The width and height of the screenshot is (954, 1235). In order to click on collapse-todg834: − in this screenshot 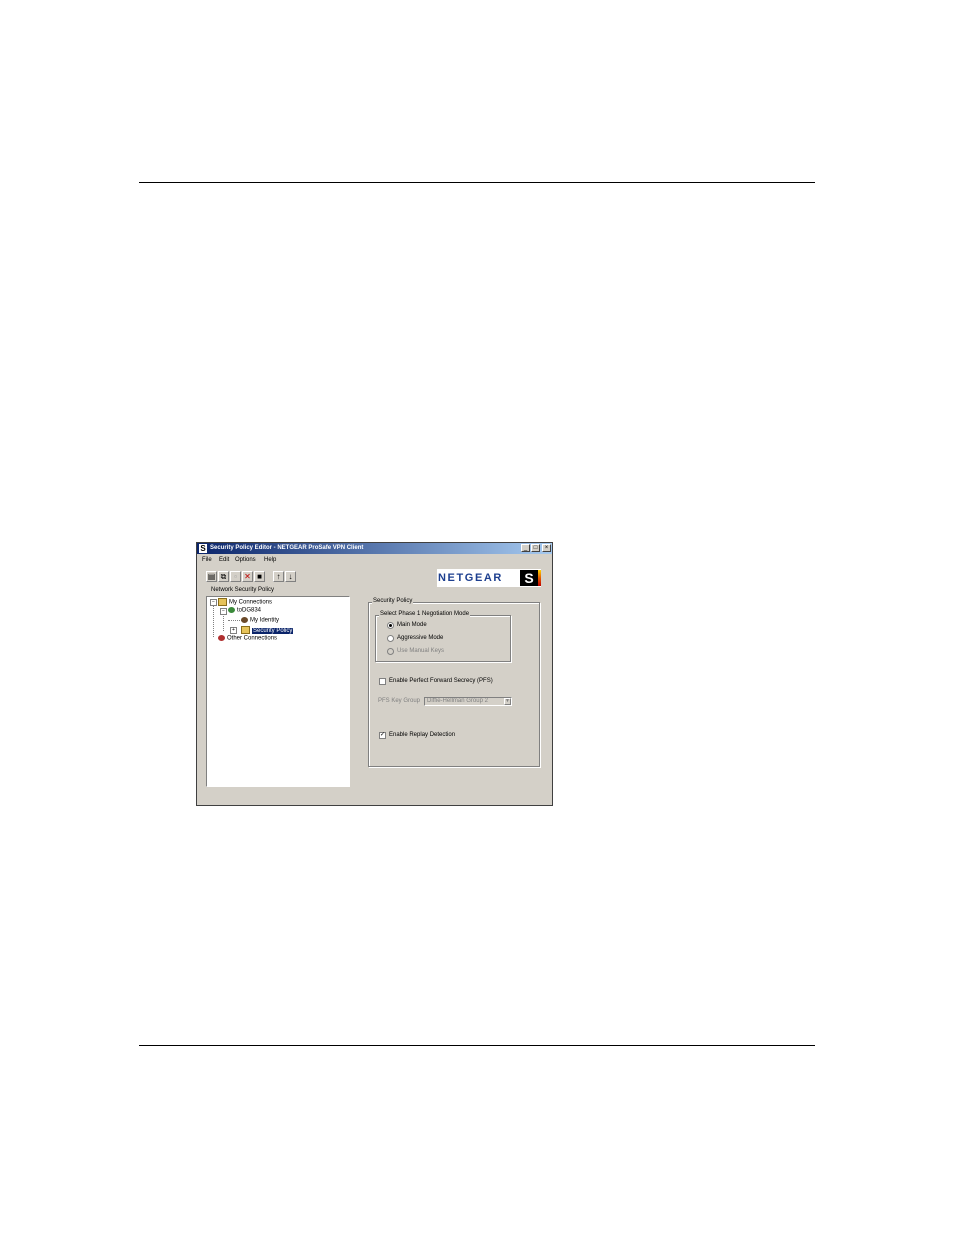, I will do `click(223, 611)`.